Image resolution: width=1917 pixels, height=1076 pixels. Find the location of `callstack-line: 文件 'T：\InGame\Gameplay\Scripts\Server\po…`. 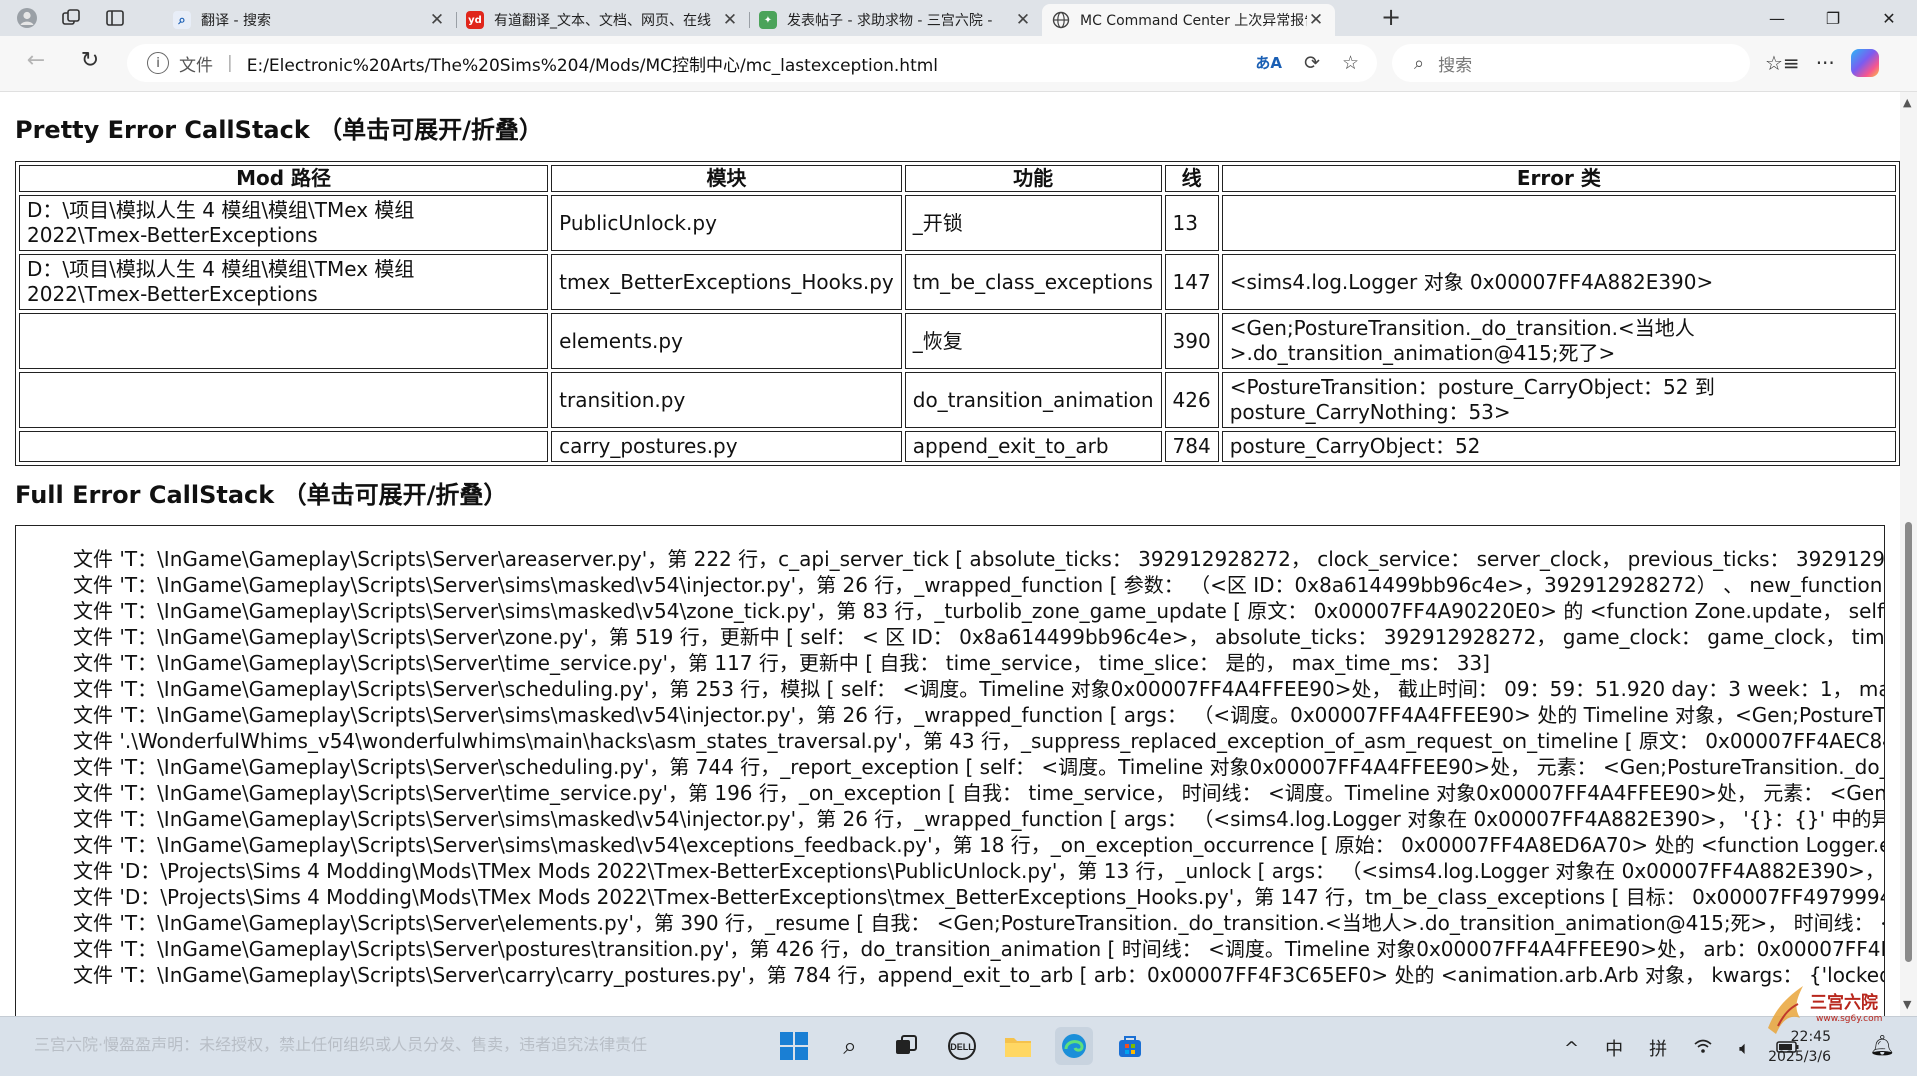

callstack-line: 文件 'T：\InGame\Gameplay\Scripts\Server\po… is located at coordinates (979, 949).